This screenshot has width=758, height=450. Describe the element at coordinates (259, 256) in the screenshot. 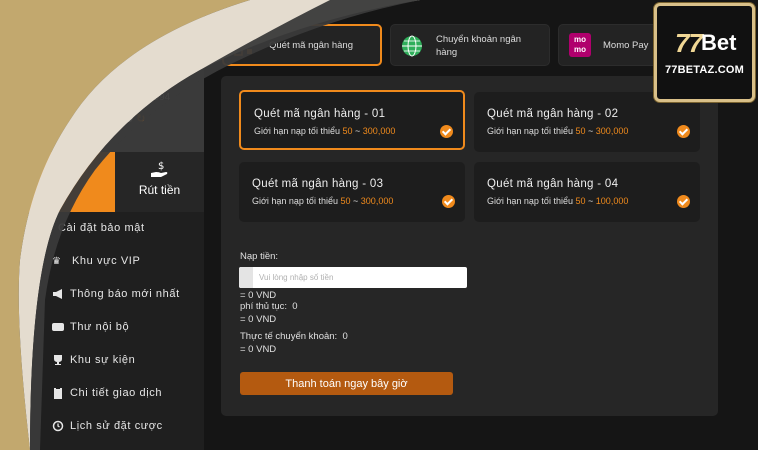

I see `amount-label: Nạp tiền:` at that location.